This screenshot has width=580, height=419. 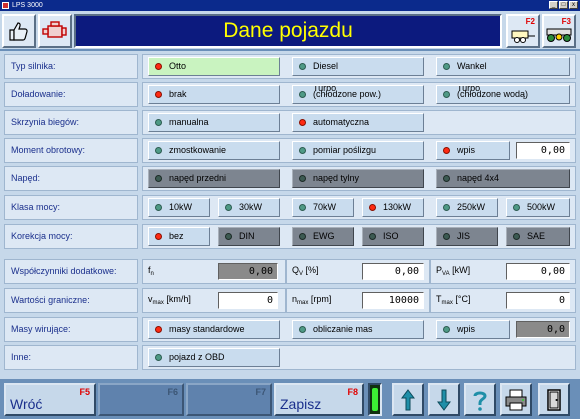 What do you see at coordinates (71, 150) in the screenshot?
I see `row-label: Moment obrotowy:` at bounding box center [71, 150].